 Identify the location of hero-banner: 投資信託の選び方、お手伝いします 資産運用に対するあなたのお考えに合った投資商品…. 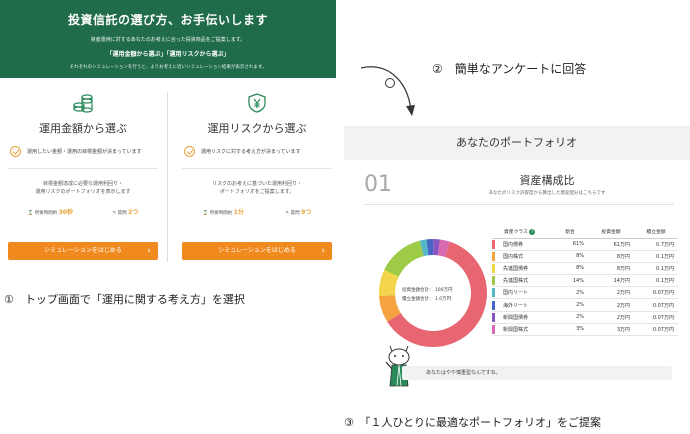
(168, 39).